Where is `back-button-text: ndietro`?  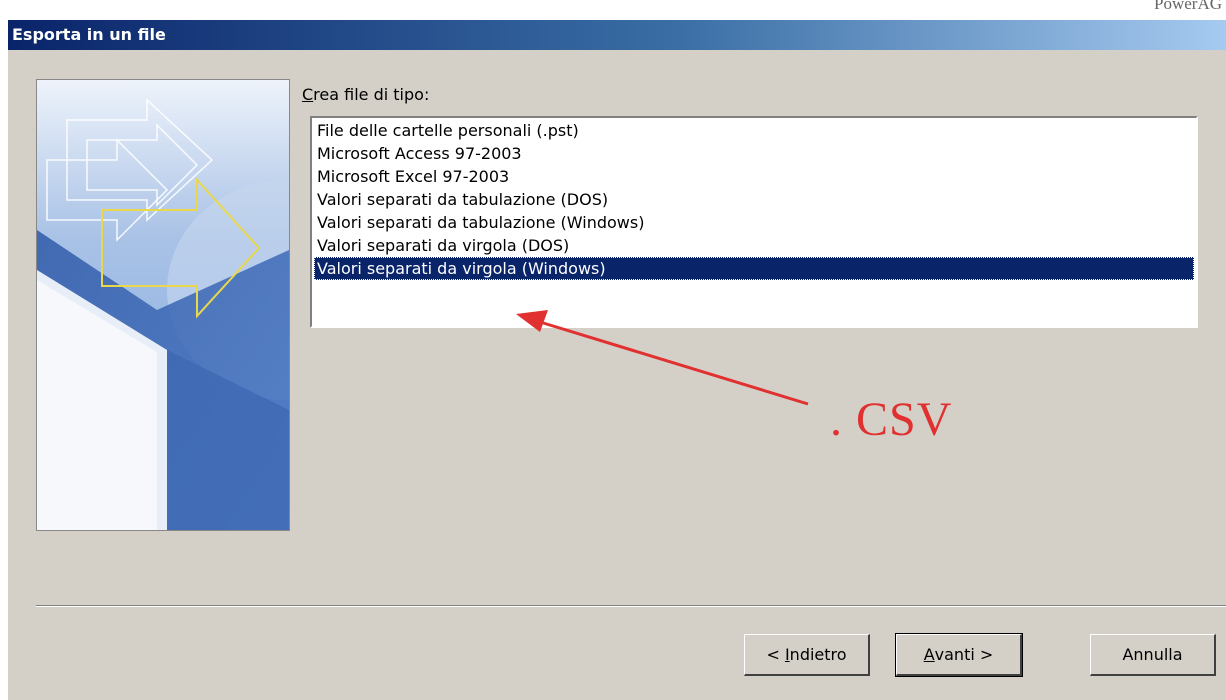
back-button-text: ndietro is located at coordinates (818, 654).